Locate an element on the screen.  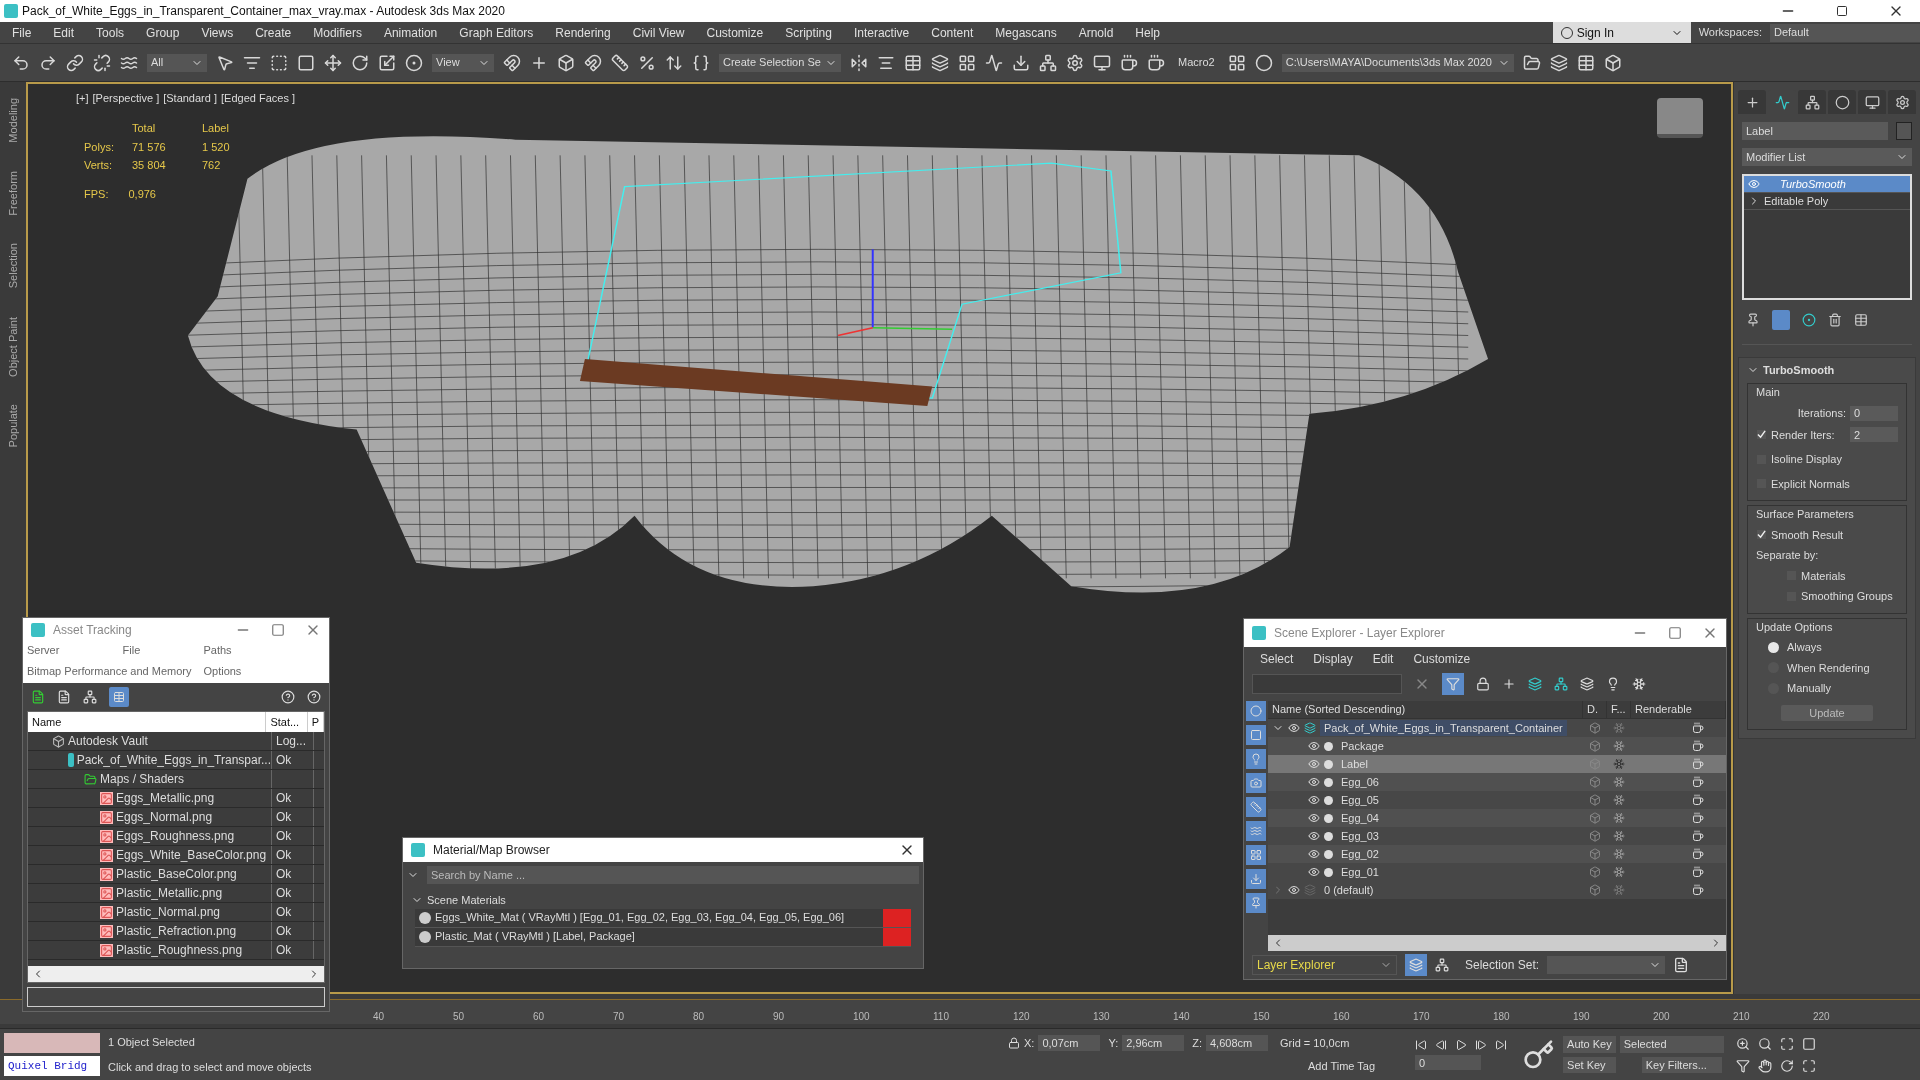
box-icon is located at coordinates (1612, 62).